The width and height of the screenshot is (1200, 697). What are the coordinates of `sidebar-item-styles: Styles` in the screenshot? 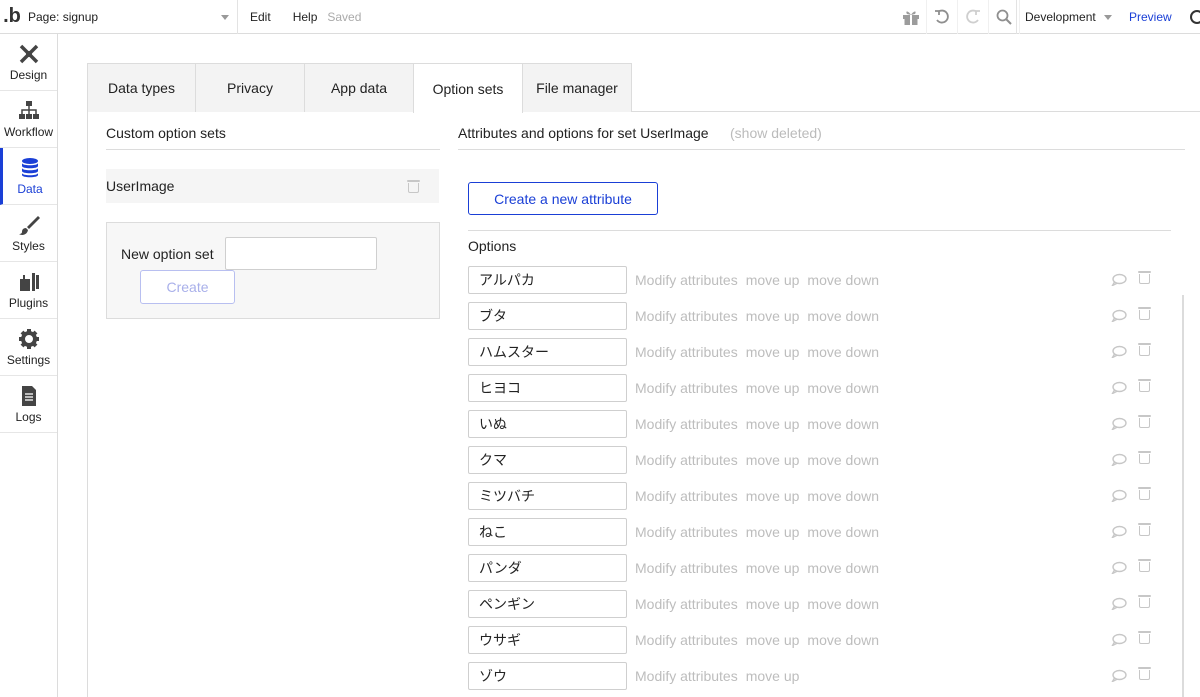 It's located at (28, 233).